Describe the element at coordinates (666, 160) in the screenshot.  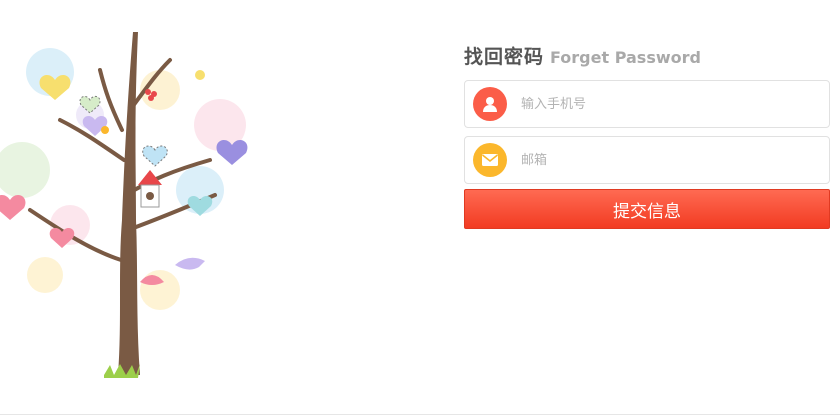
I see `email-input` at that location.